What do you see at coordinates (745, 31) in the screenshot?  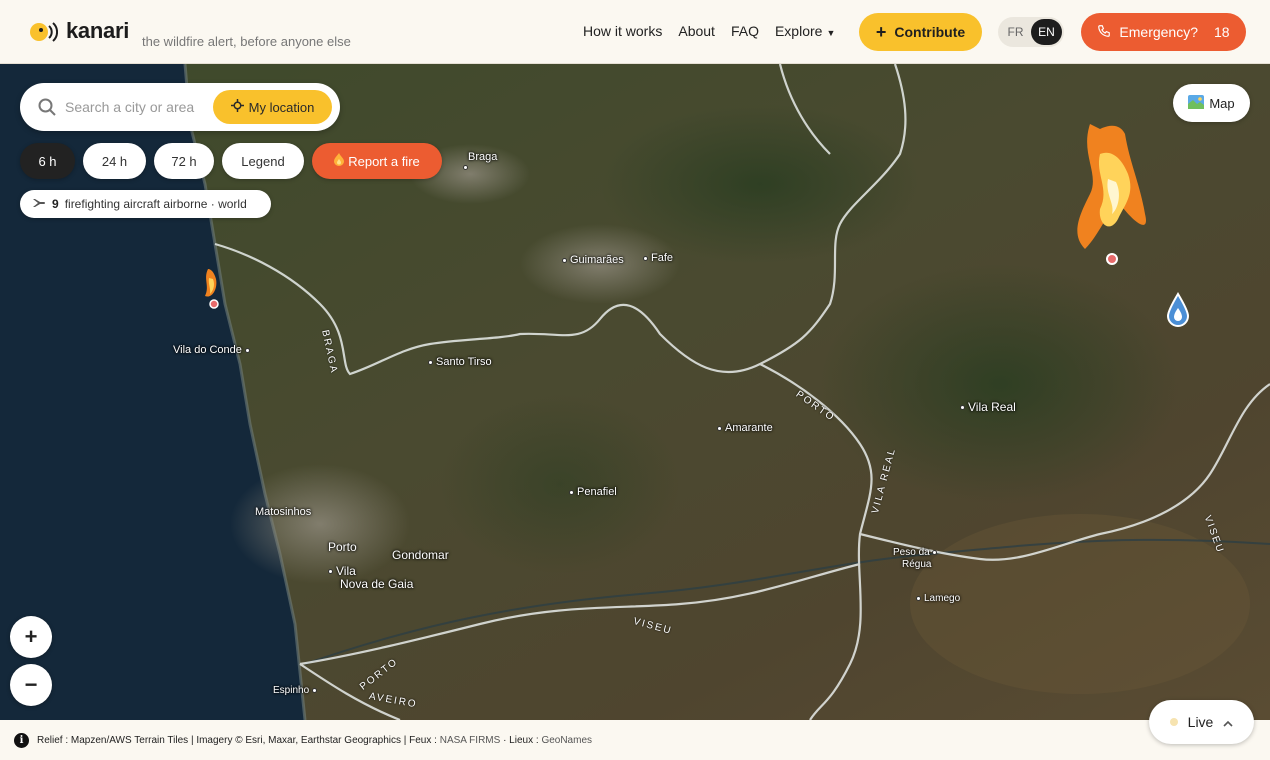 I see `nav-faq: FAQ` at bounding box center [745, 31].